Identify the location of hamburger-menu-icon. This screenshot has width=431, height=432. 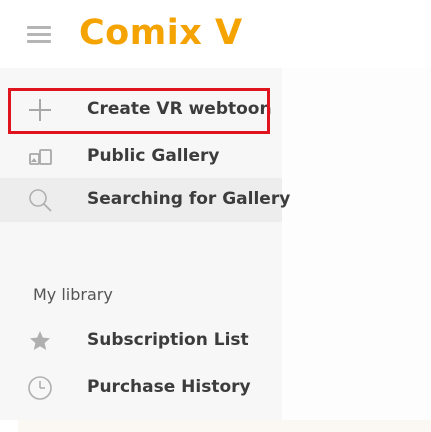
(40, 35).